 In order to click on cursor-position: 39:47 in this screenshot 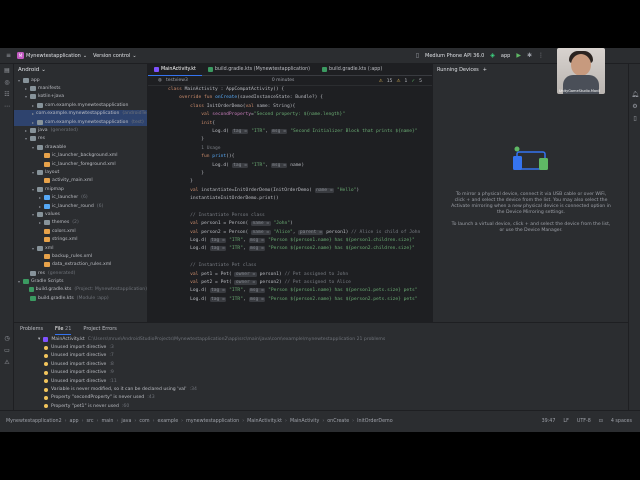, I will do `click(549, 421)`.